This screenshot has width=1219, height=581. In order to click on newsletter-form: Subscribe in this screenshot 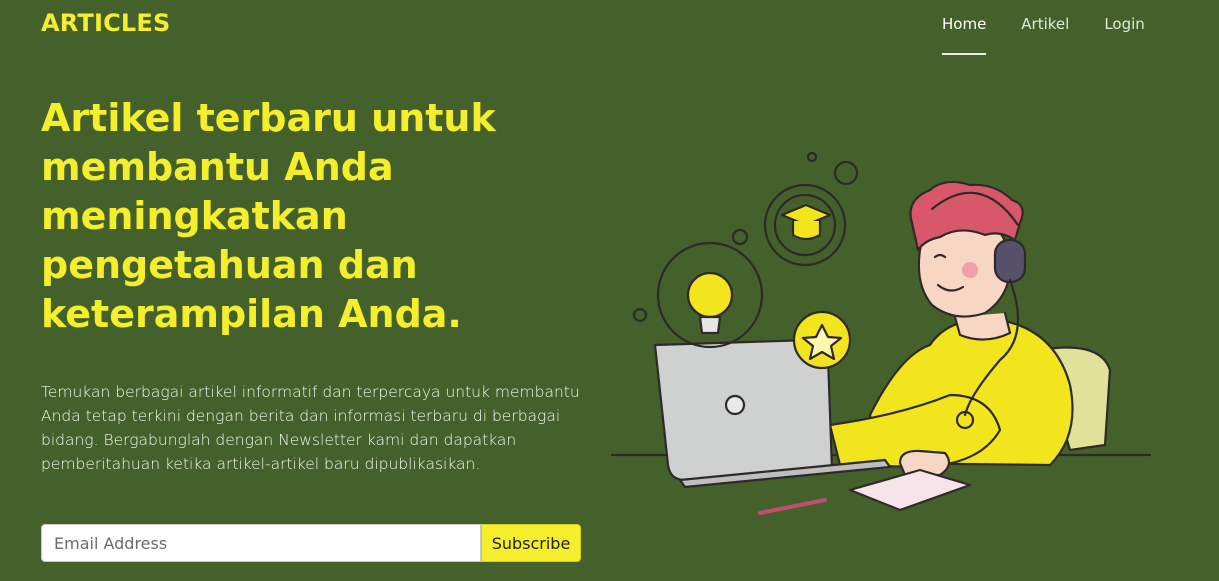, I will do `click(311, 543)`.